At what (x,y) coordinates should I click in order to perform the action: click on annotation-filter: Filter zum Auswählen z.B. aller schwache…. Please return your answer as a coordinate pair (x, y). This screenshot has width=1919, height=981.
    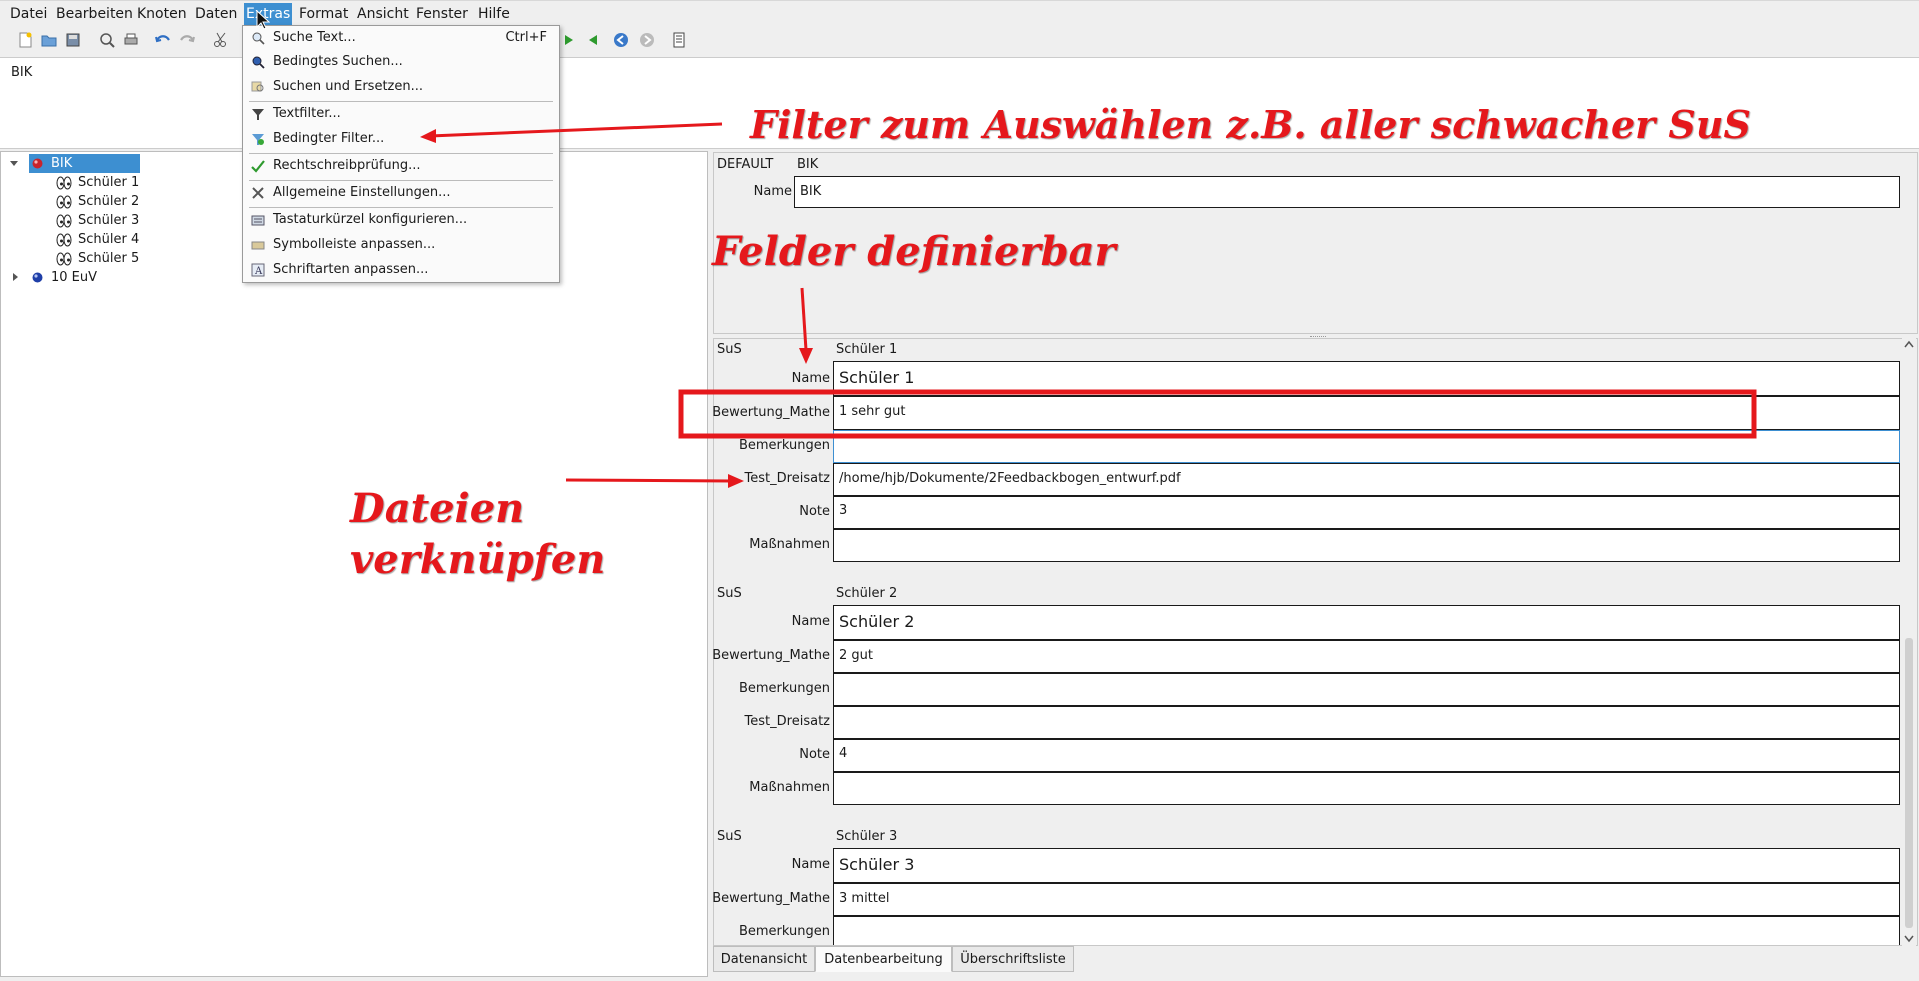
    Looking at the image, I should click on (1250, 124).